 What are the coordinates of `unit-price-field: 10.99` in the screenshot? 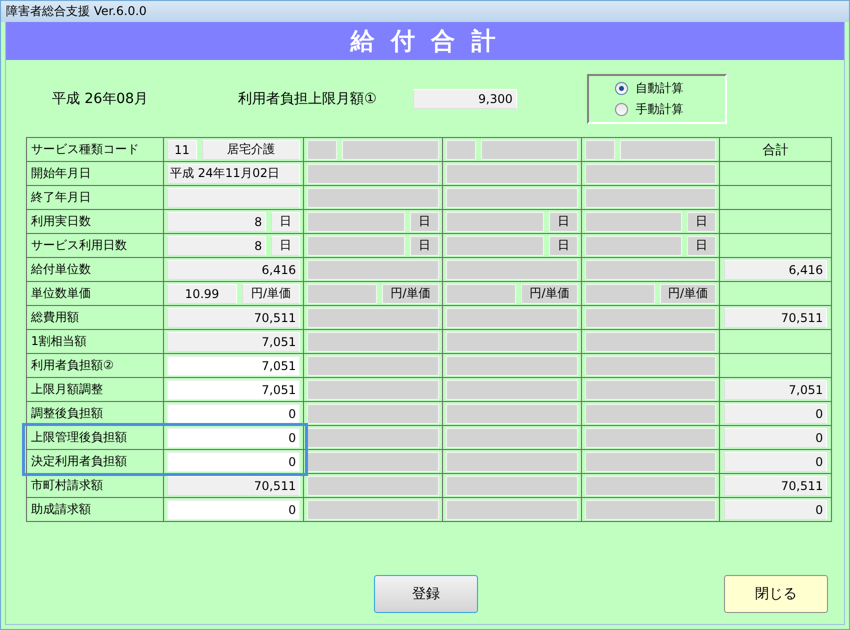 It's located at (202, 294).